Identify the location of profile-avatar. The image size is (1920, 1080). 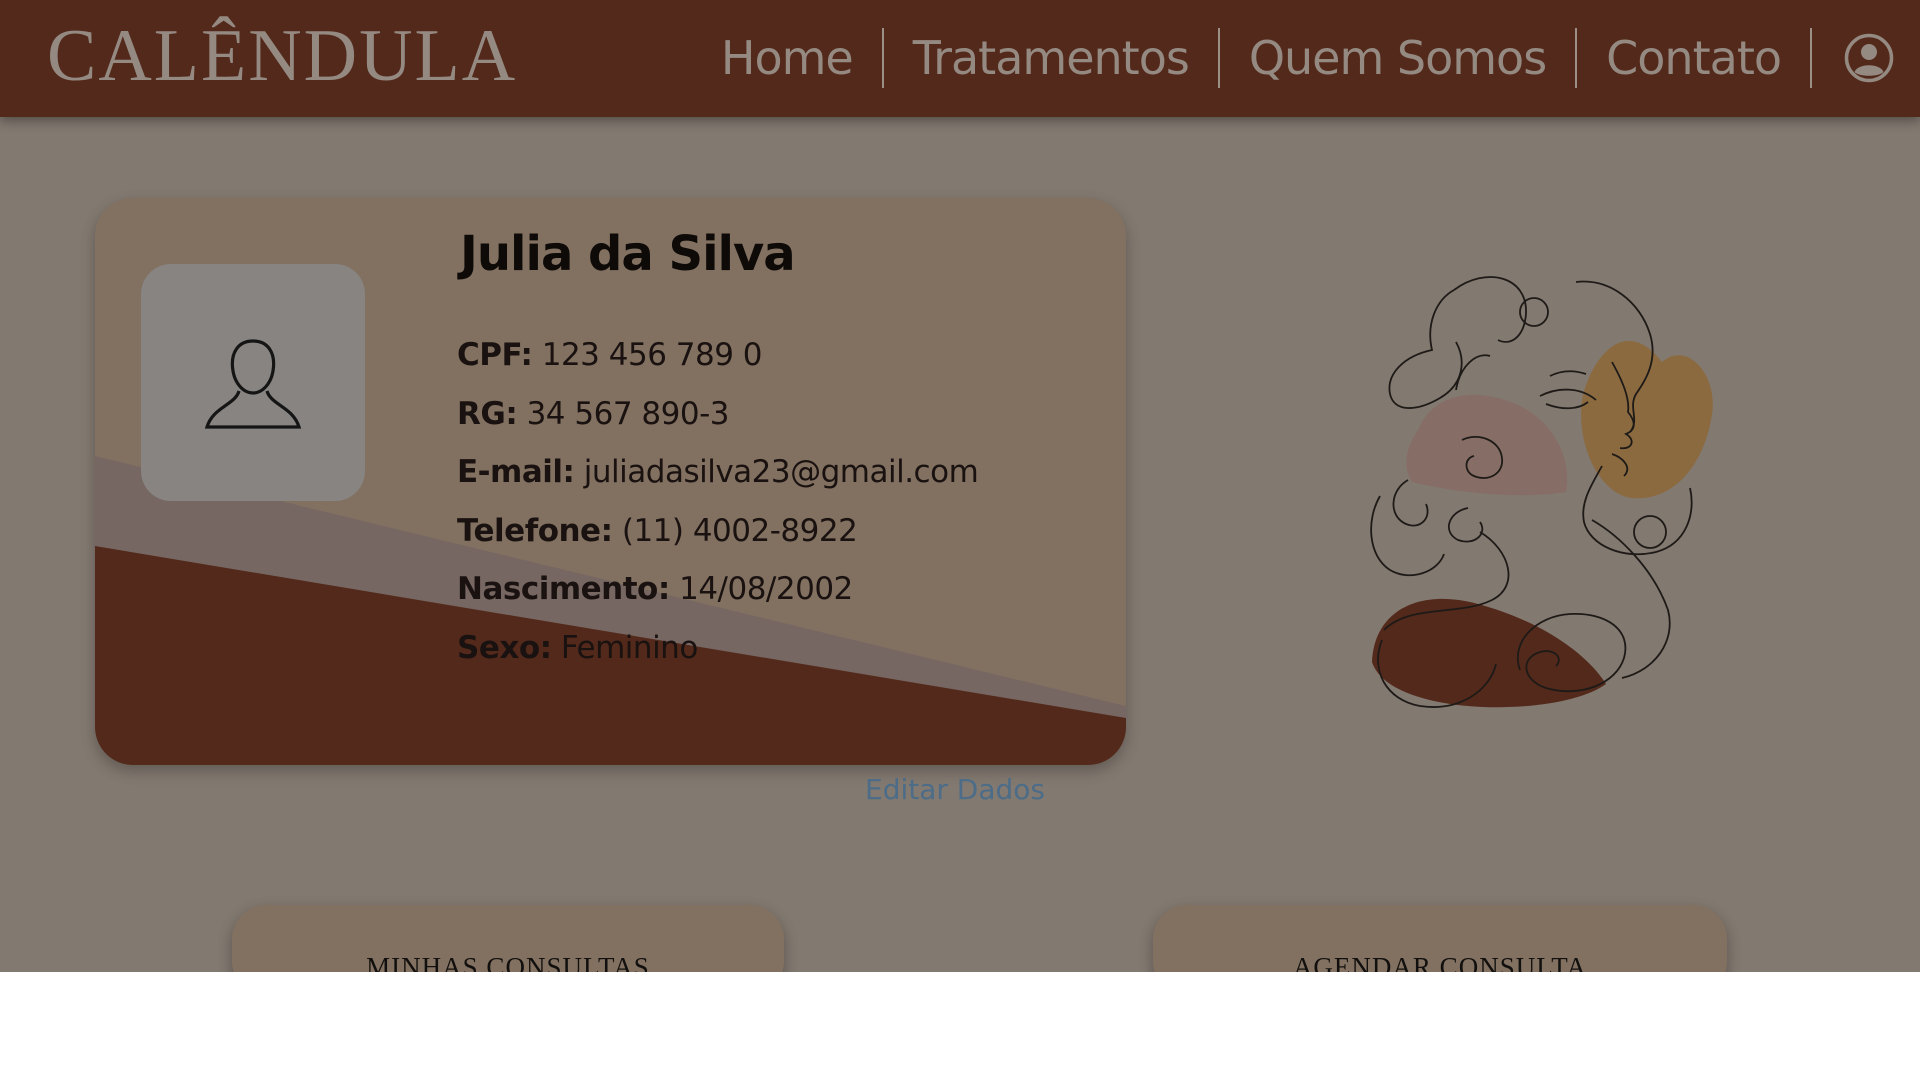
(253, 382).